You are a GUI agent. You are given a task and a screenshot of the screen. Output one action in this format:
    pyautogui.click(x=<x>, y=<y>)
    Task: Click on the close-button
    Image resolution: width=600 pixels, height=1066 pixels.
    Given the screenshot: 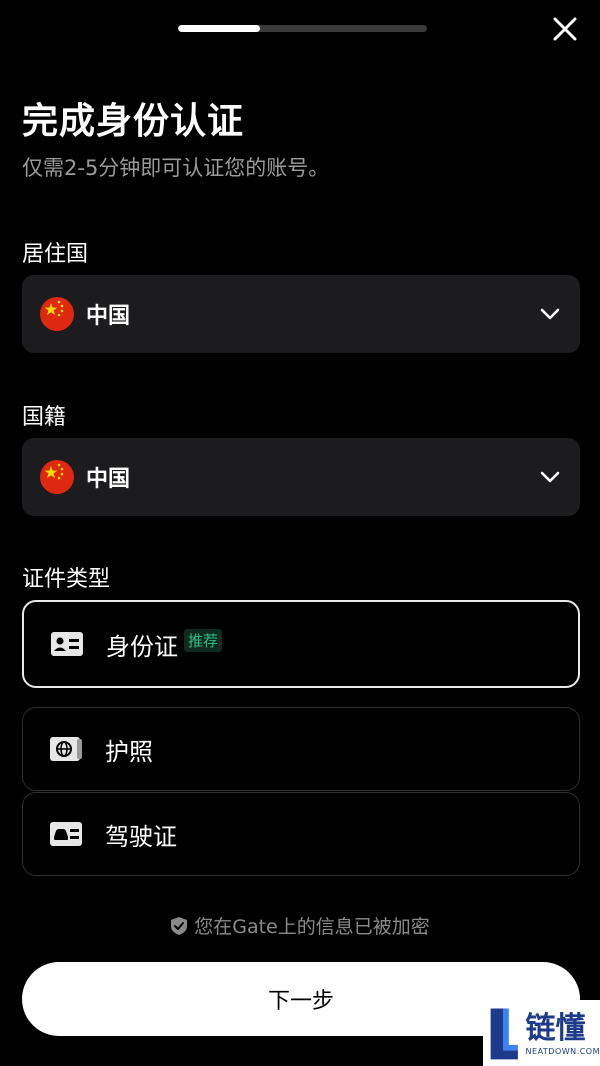 What is the action you would take?
    pyautogui.click(x=565, y=29)
    